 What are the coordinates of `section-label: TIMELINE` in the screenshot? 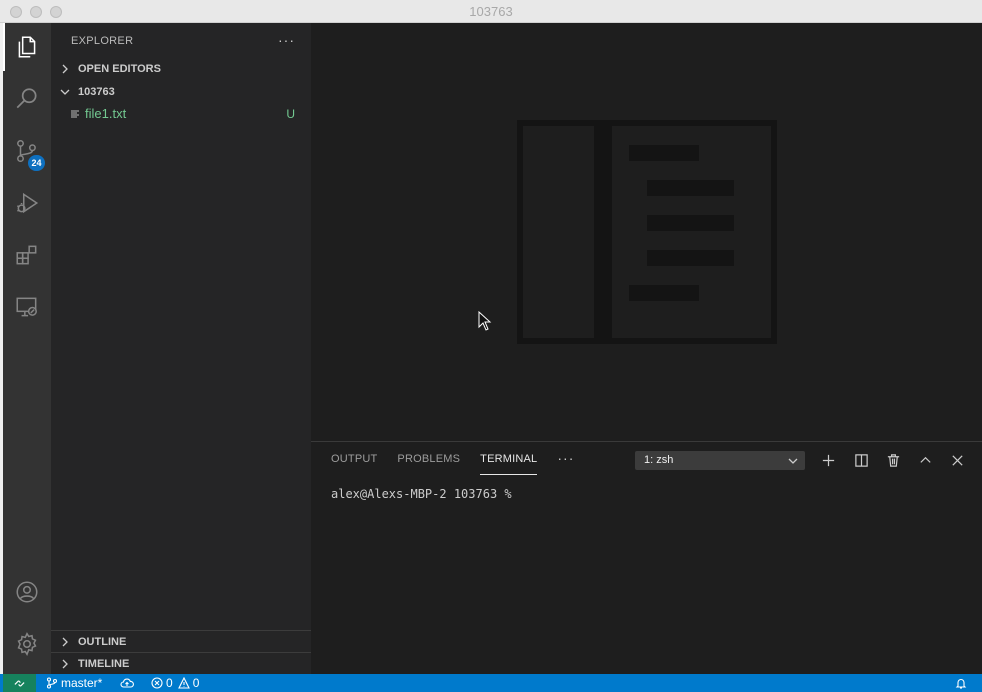 It's located at (104, 663).